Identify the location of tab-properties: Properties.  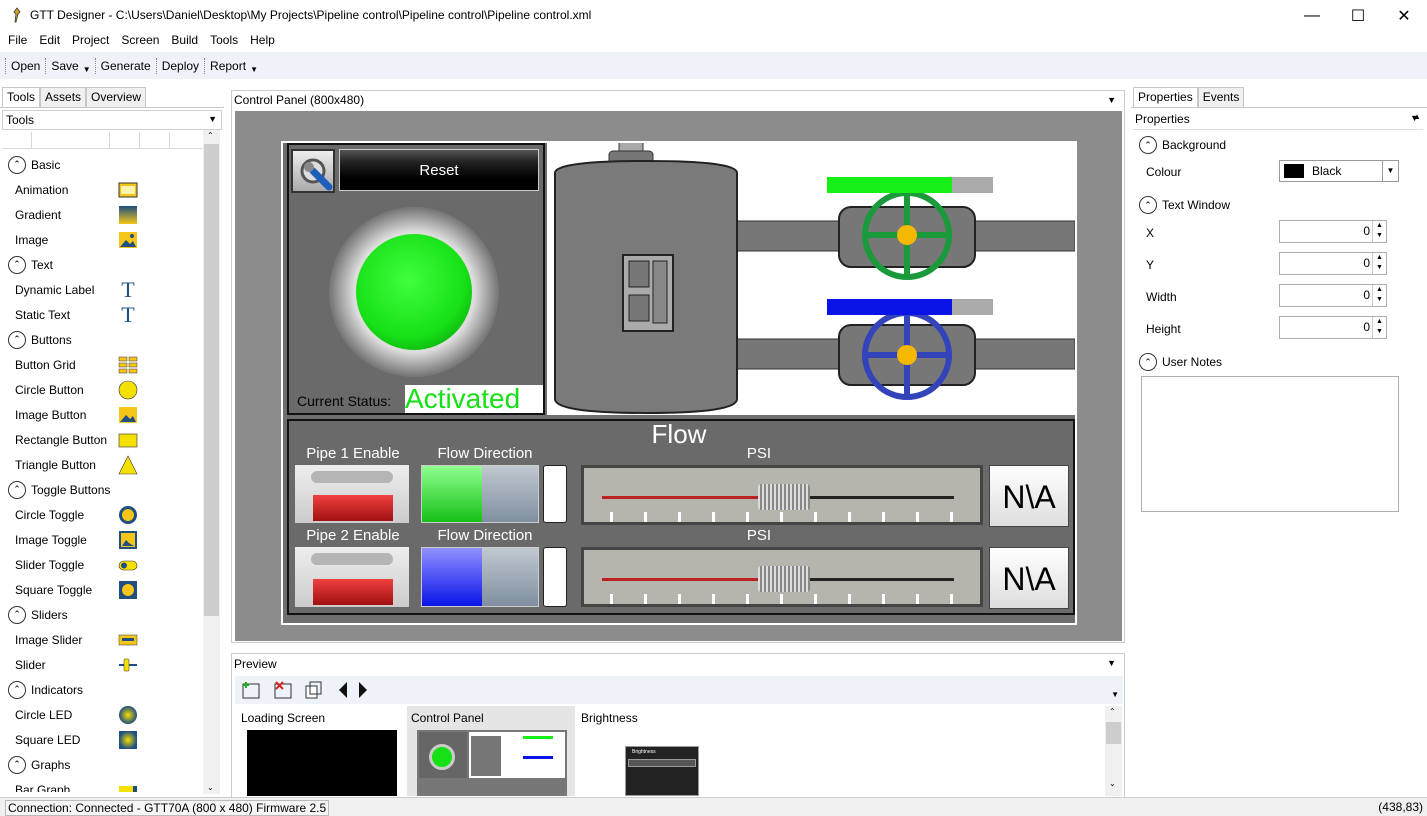
(1165, 97).